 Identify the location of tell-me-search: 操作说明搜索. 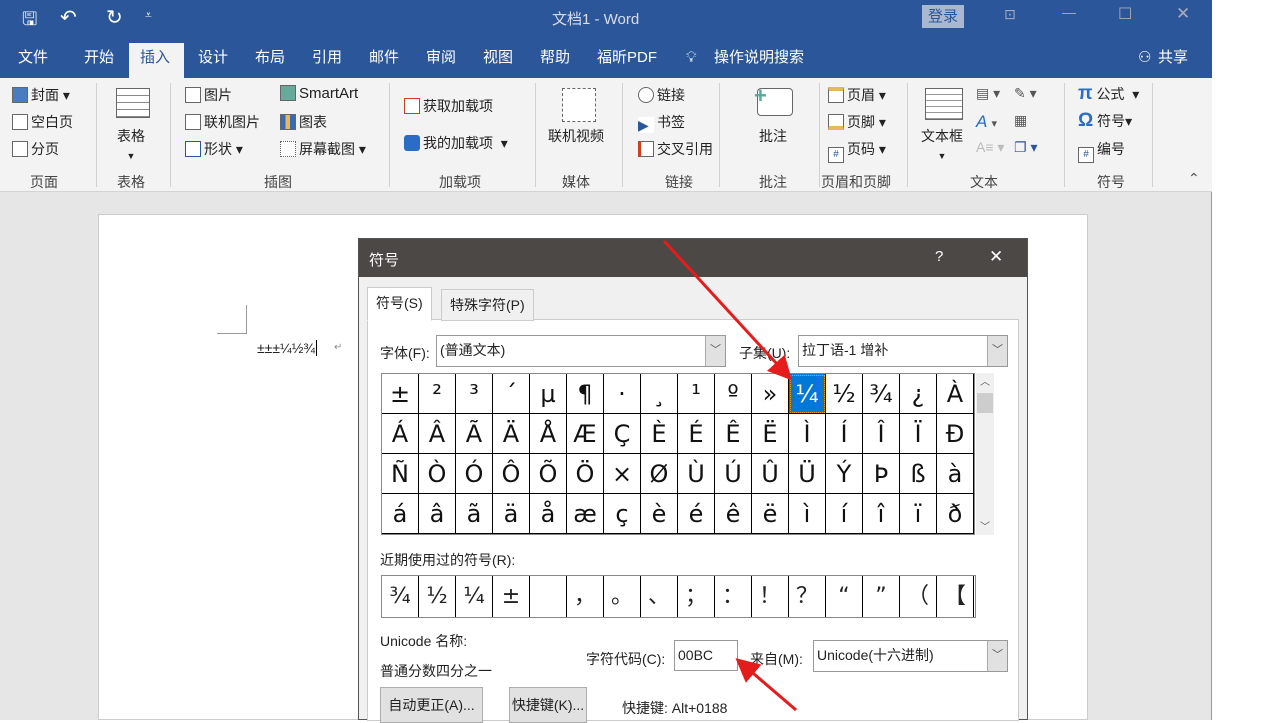
(759, 60).